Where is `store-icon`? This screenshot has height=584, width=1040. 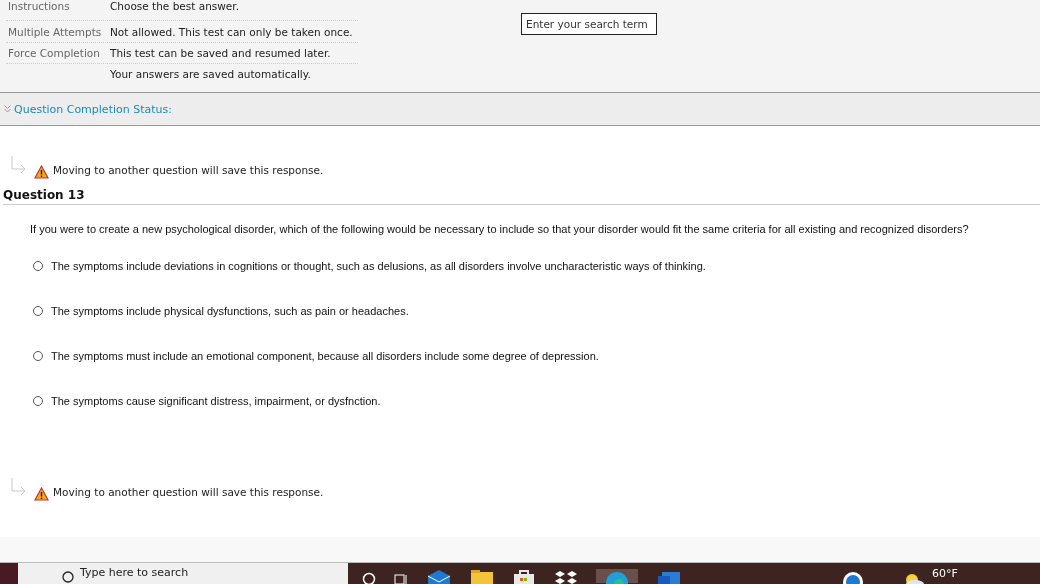 store-icon is located at coordinates (524, 576).